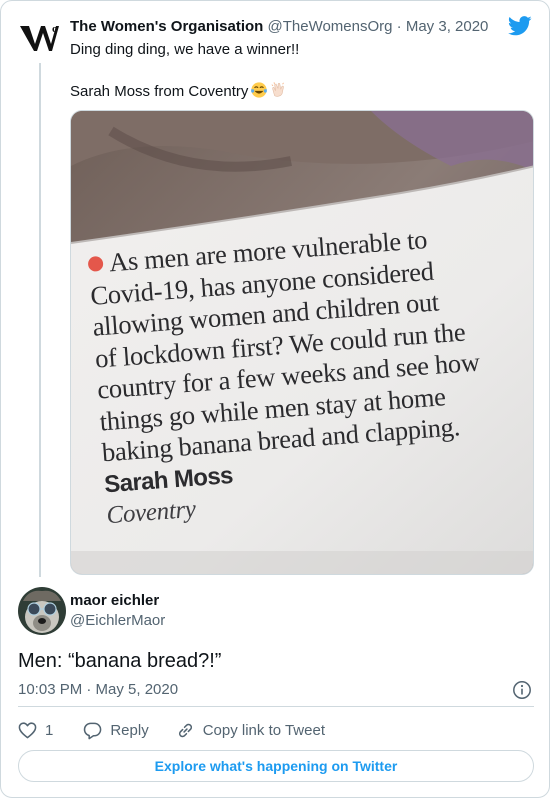 This screenshot has width=550, height=798. Describe the element at coordinates (171, 730) in the screenshot. I see `tweet-actions: 1 Reply Copy link to Tweet` at that location.